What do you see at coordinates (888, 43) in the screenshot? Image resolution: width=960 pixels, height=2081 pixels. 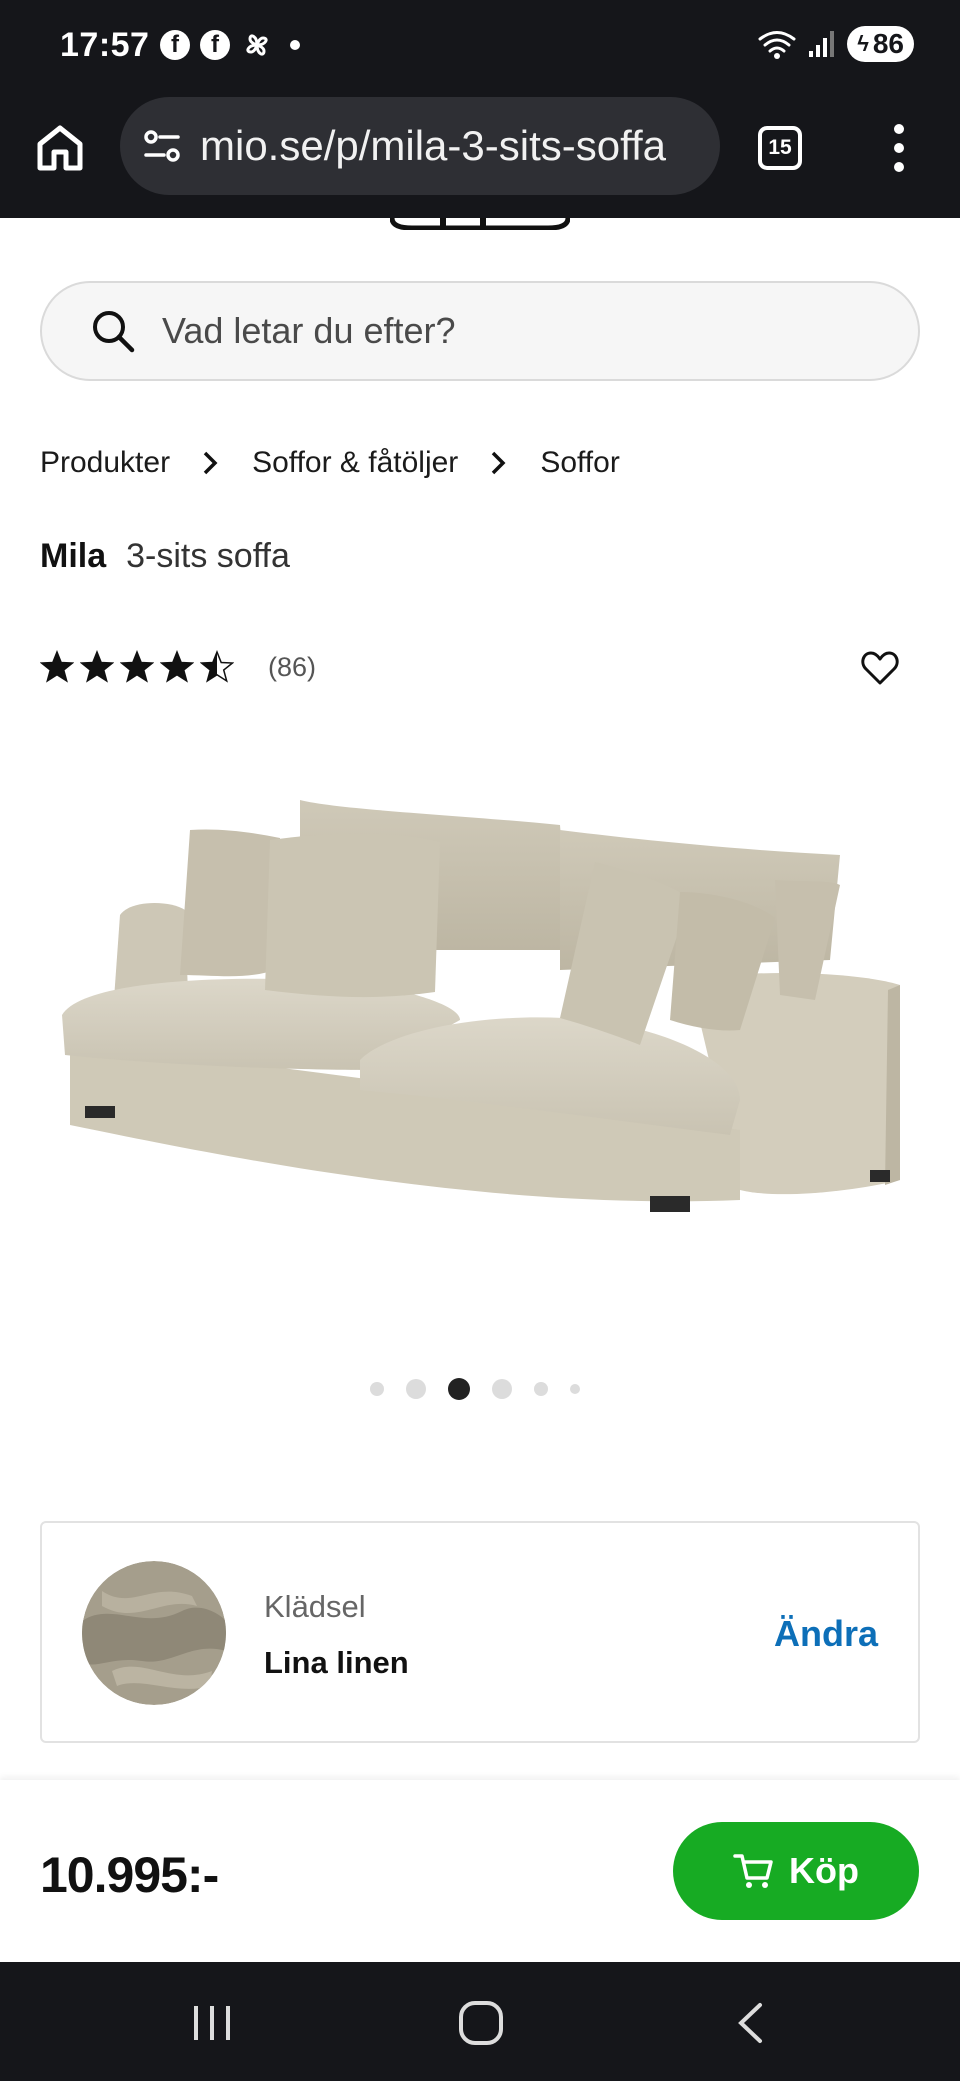 I see `battery-level: 86` at bounding box center [888, 43].